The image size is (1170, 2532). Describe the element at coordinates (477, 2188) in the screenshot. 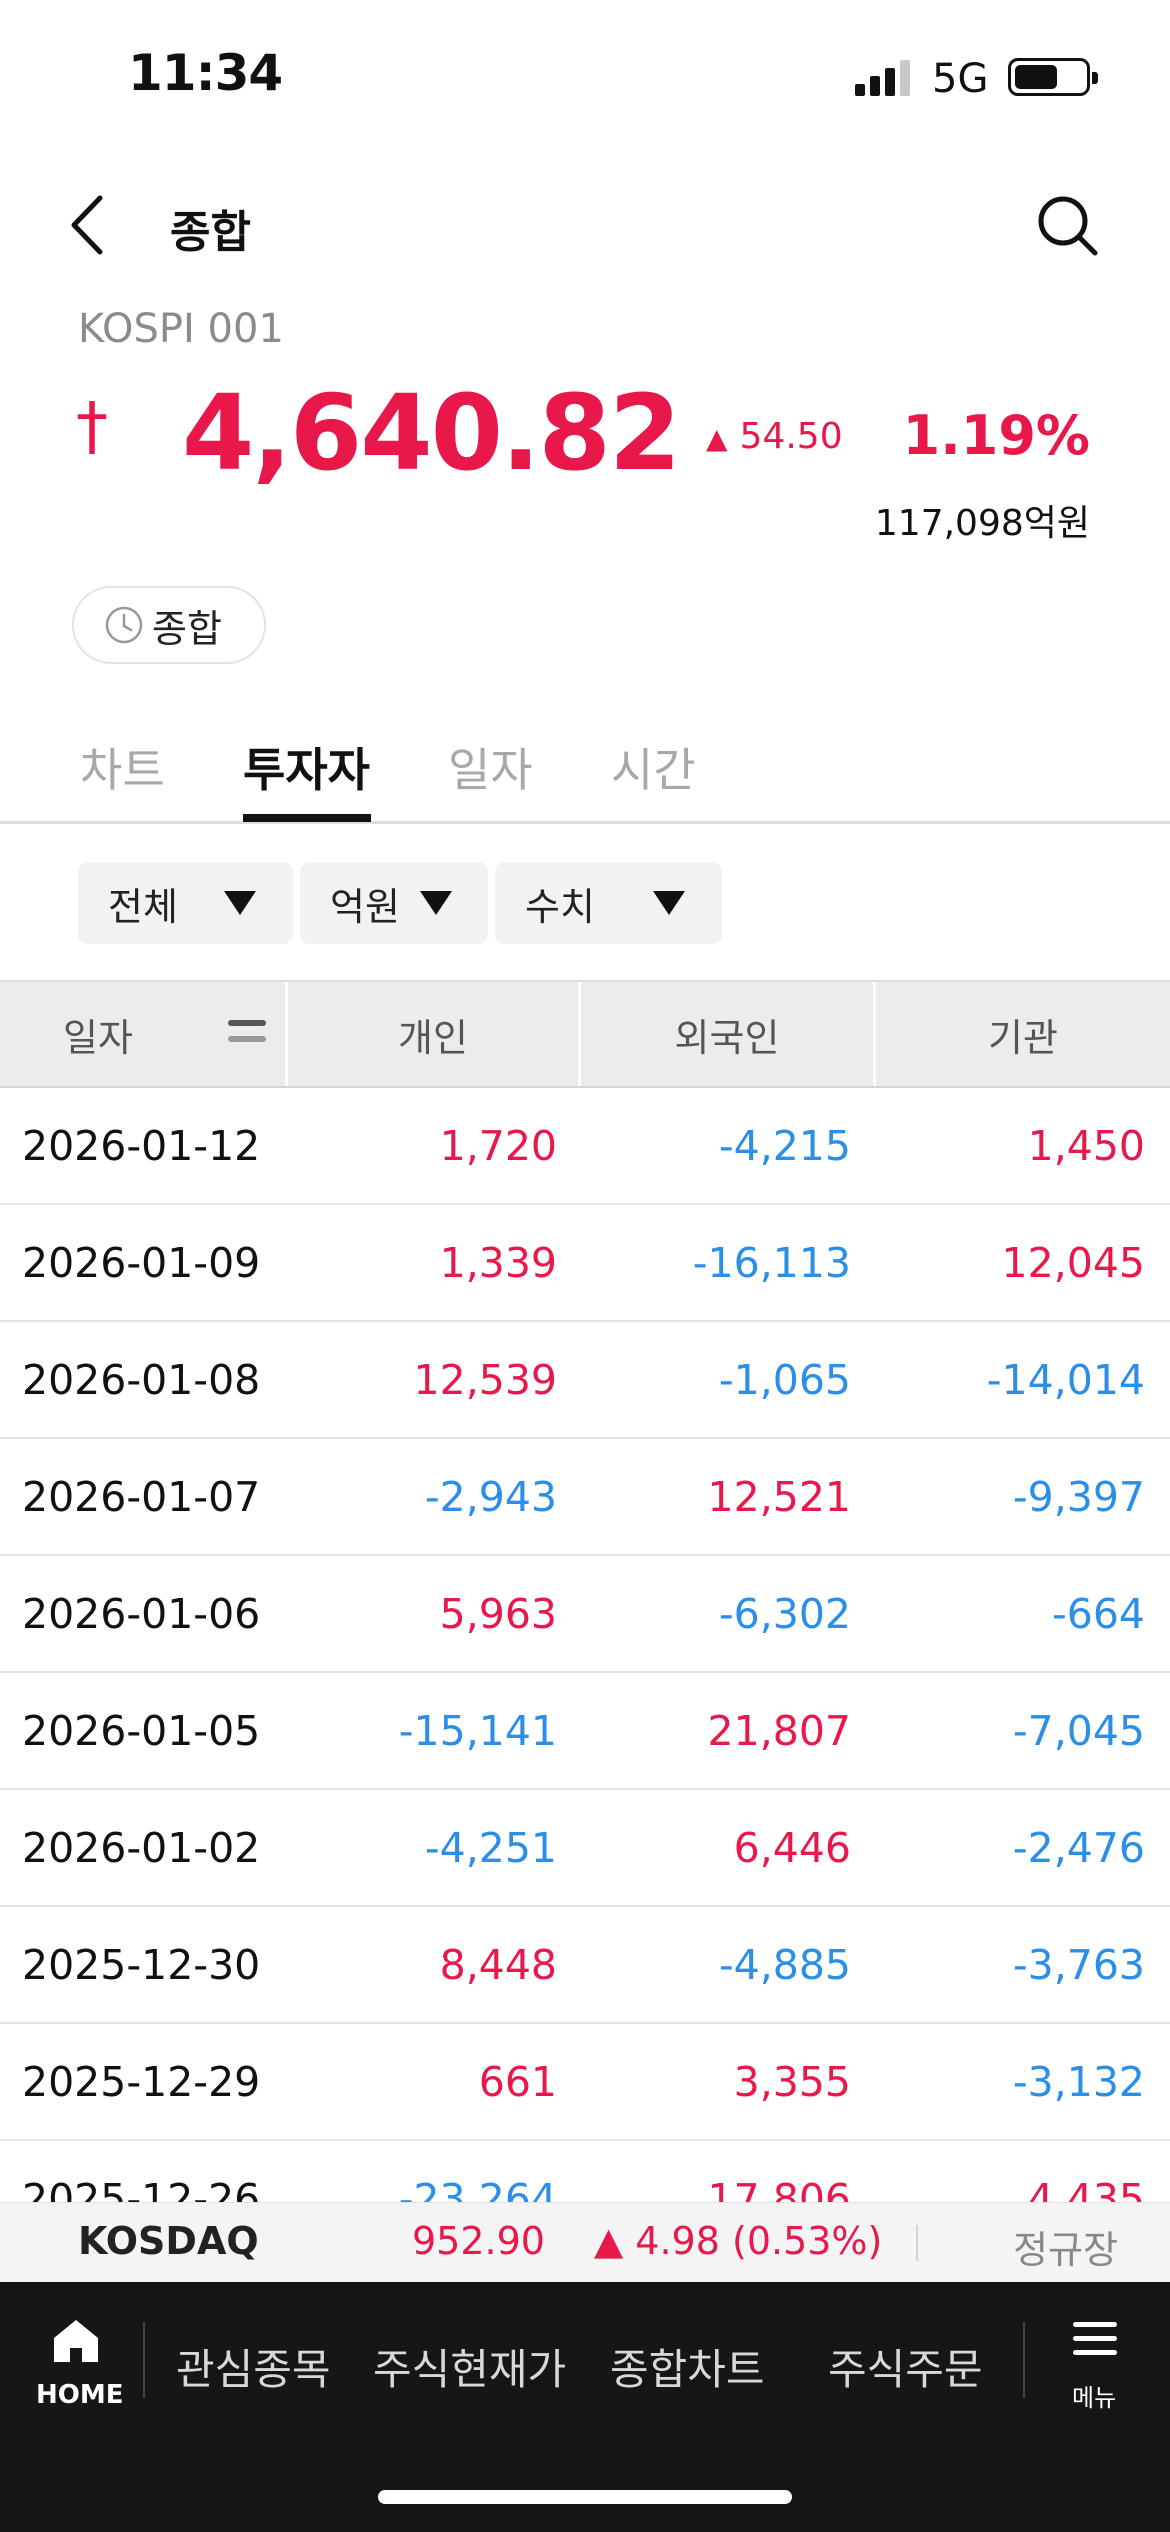

I see `cell-individual: -23,264` at that location.